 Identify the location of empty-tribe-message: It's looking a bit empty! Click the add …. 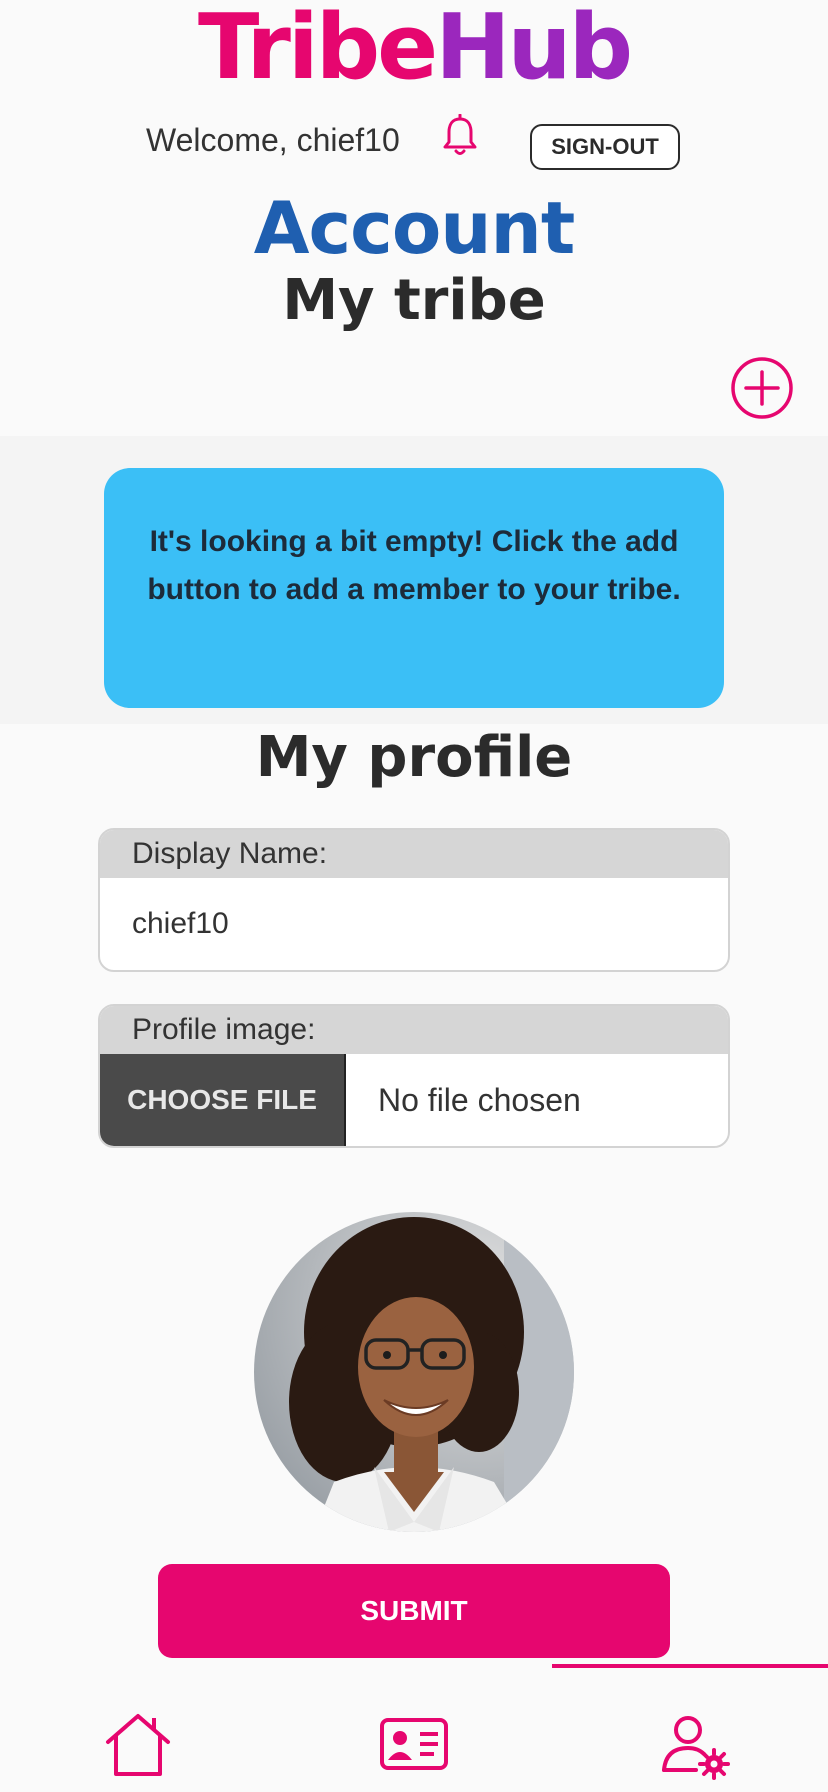
(414, 588).